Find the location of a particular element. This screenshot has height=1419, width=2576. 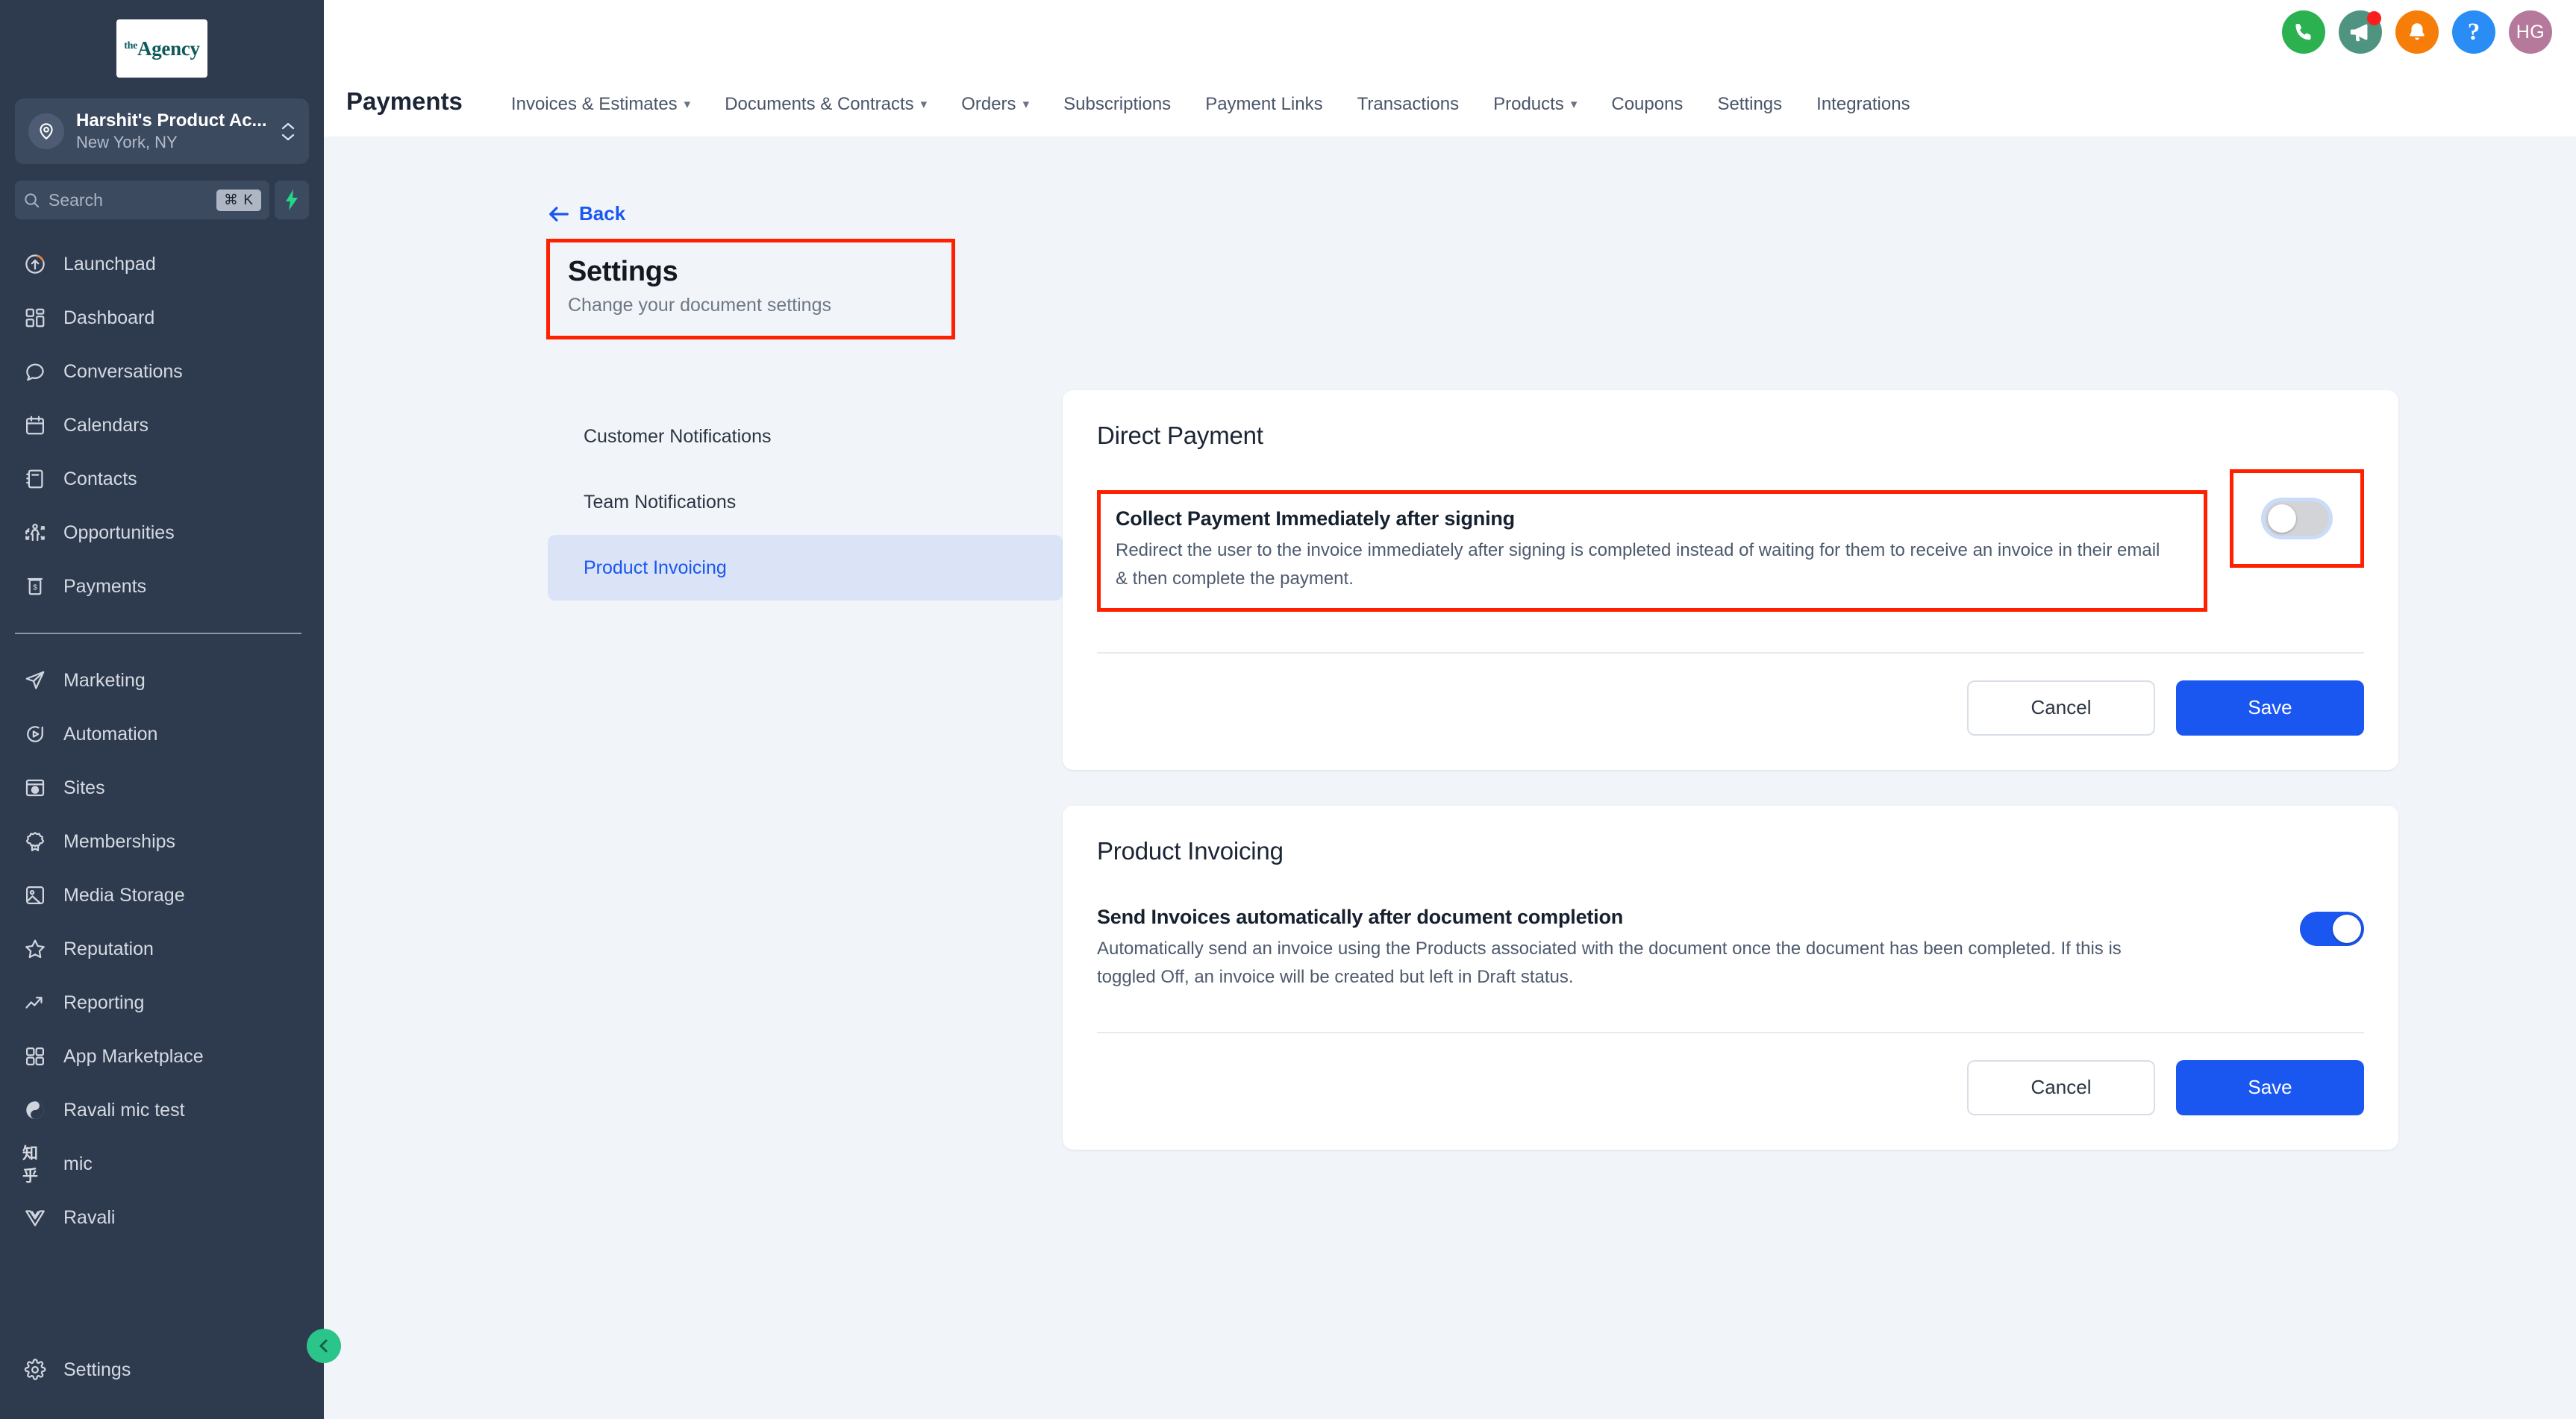

sidebar-item-memberships: Memberships is located at coordinates (162, 841).